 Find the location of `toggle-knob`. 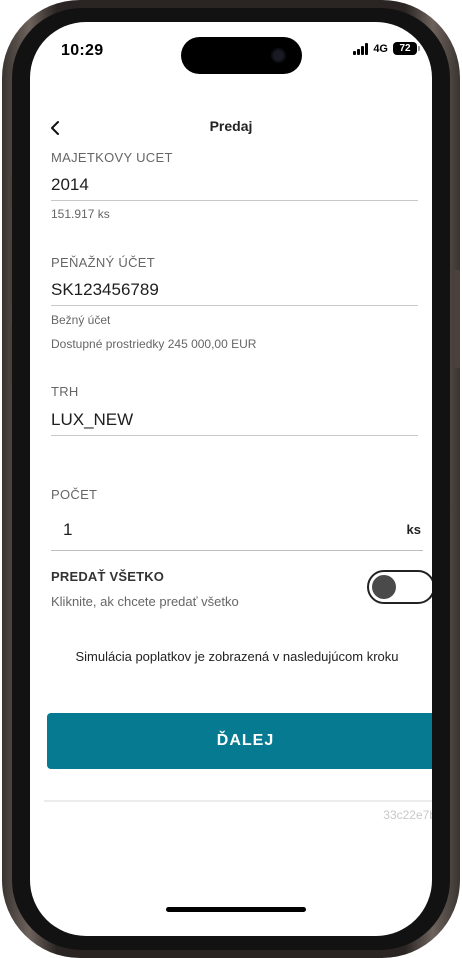

toggle-knob is located at coordinates (384, 587).